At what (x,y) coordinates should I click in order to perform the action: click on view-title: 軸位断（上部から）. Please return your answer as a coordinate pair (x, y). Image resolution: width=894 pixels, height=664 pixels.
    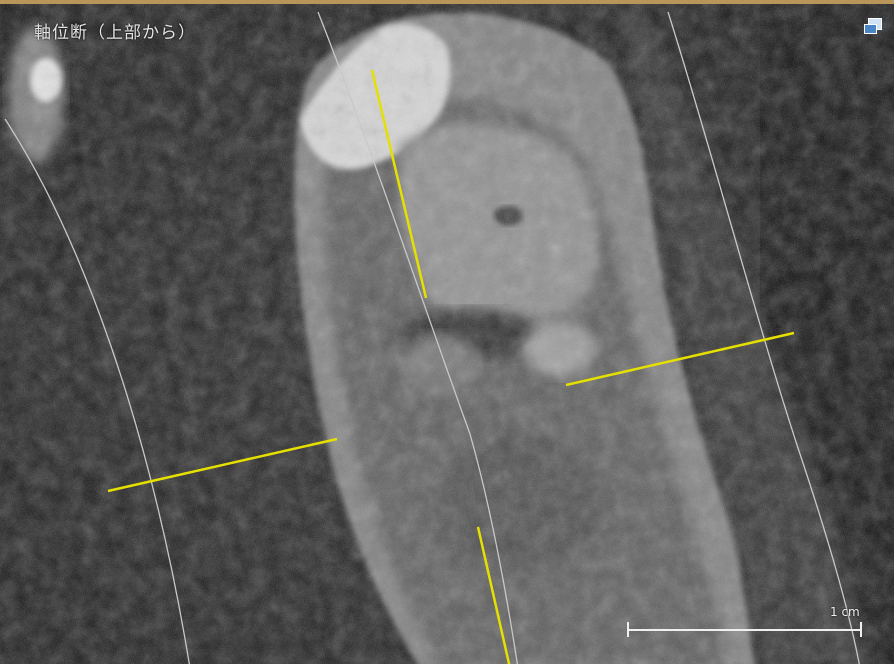
    Looking at the image, I should click on (115, 33).